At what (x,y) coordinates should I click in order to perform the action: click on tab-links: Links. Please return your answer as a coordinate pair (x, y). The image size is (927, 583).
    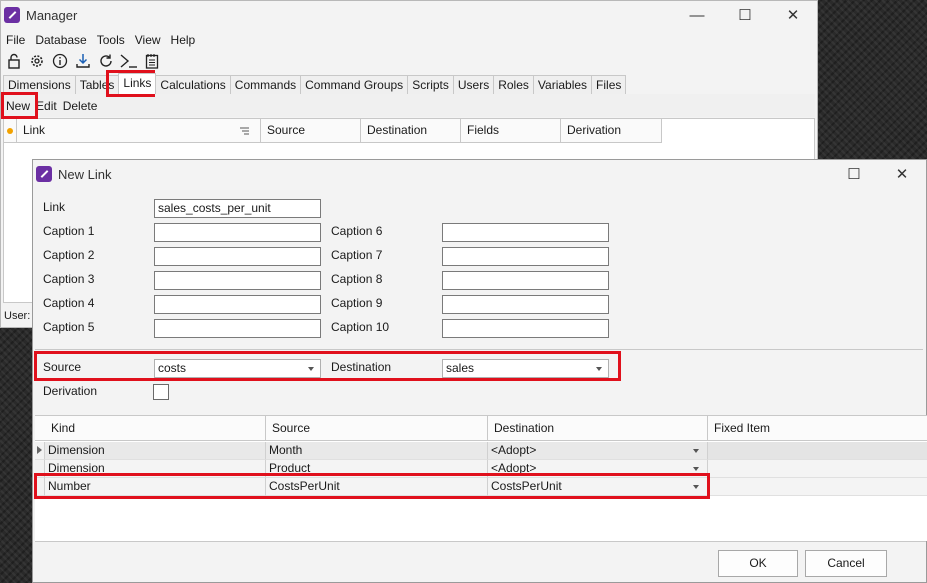
    Looking at the image, I should click on (137, 83).